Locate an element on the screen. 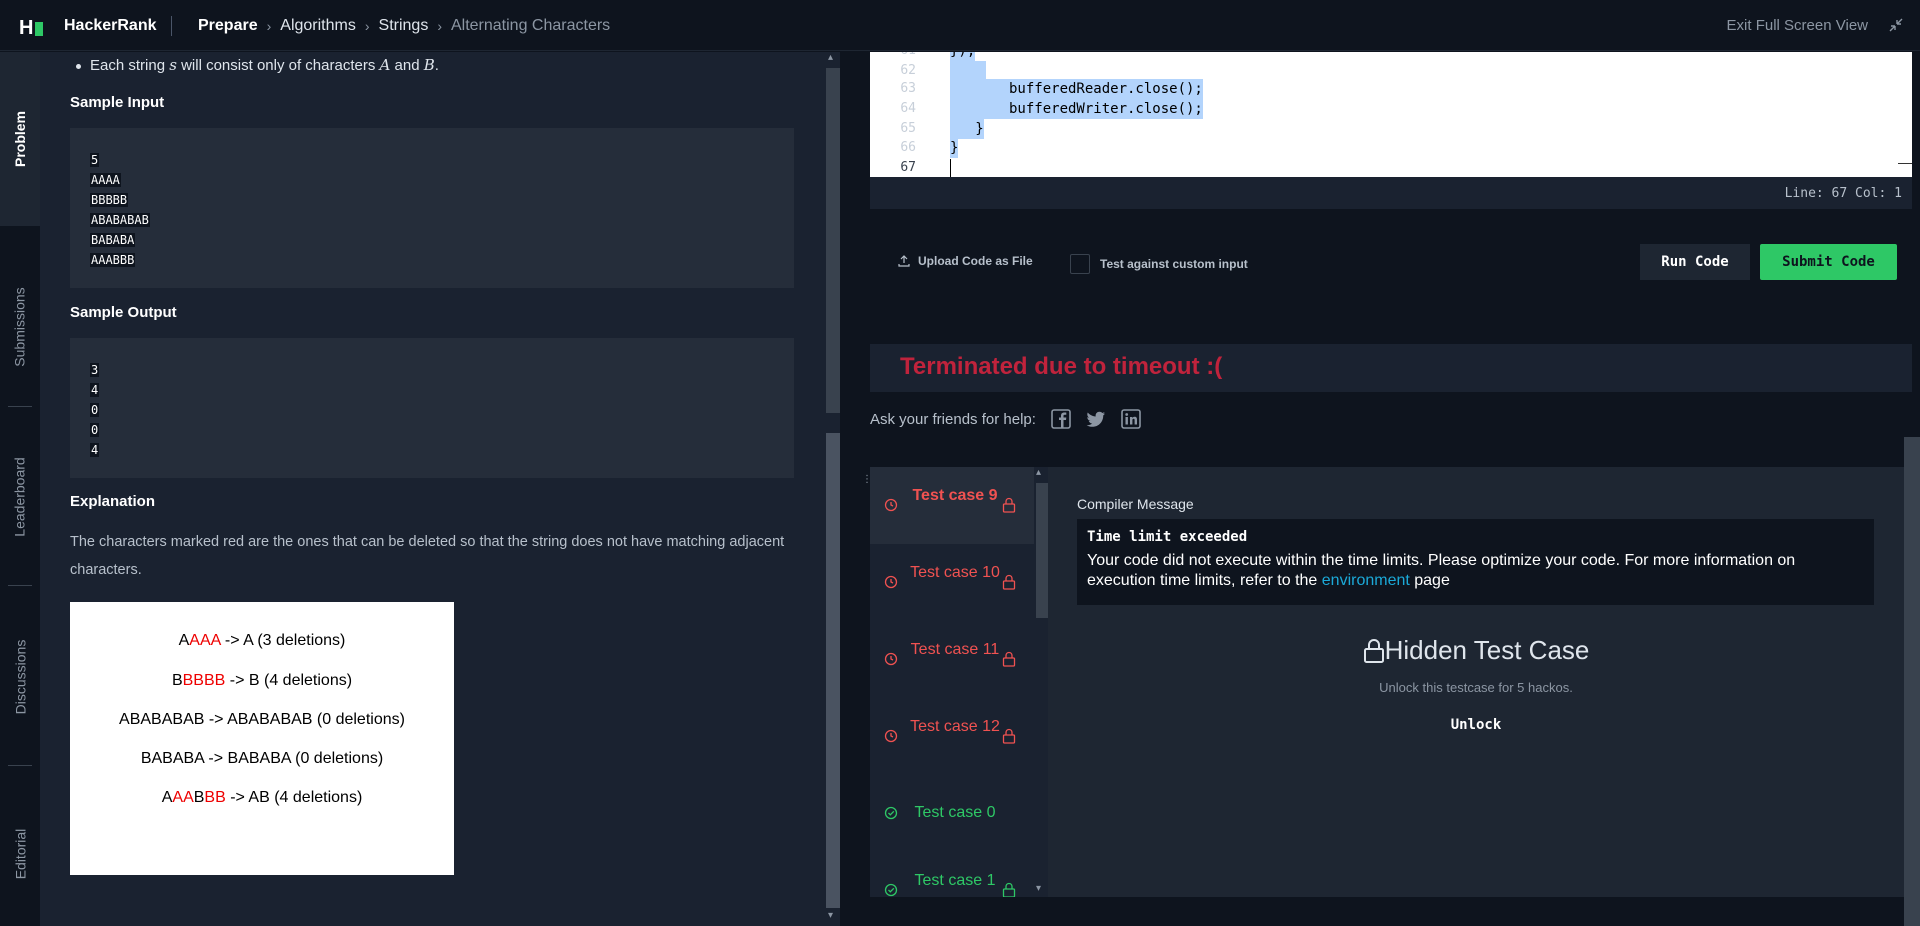 Image resolution: width=1920 pixels, height=926 pixels. upload-label: Upload Code as File is located at coordinates (975, 261).